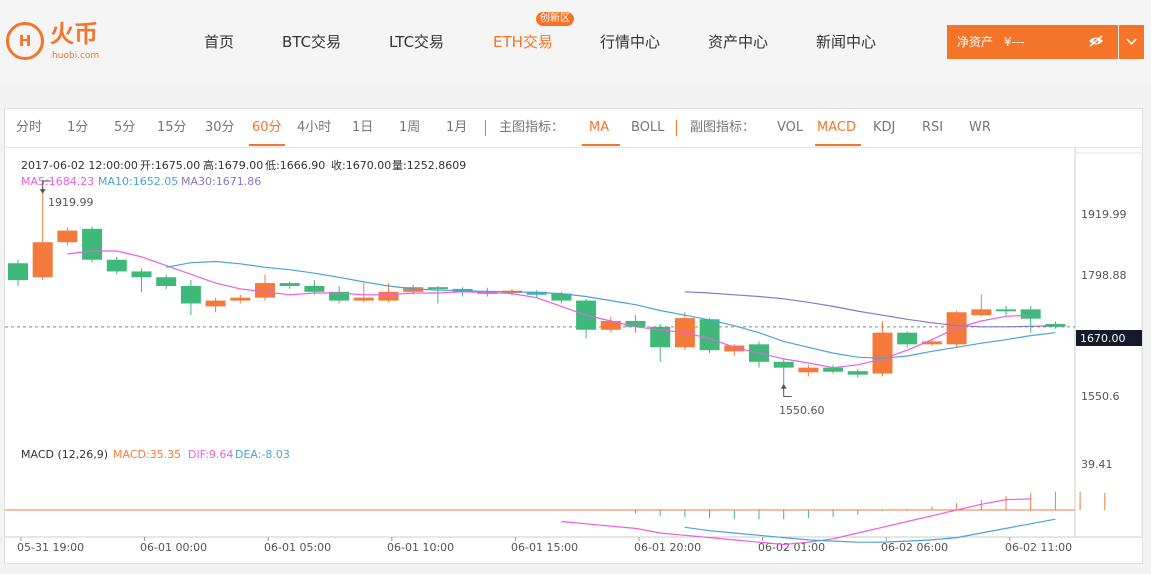  What do you see at coordinates (846, 42) in the screenshot?
I see `nav-item-news: 新闻中心` at bounding box center [846, 42].